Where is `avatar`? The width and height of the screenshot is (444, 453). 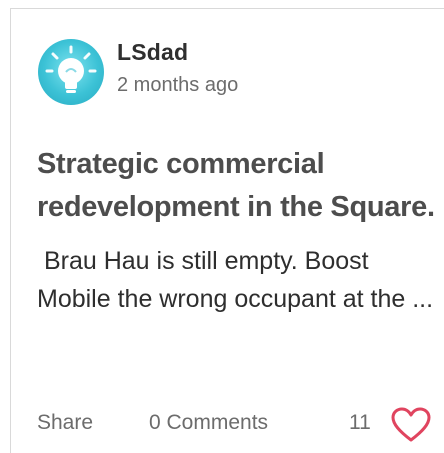
avatar is located at coordinates (71, 72).